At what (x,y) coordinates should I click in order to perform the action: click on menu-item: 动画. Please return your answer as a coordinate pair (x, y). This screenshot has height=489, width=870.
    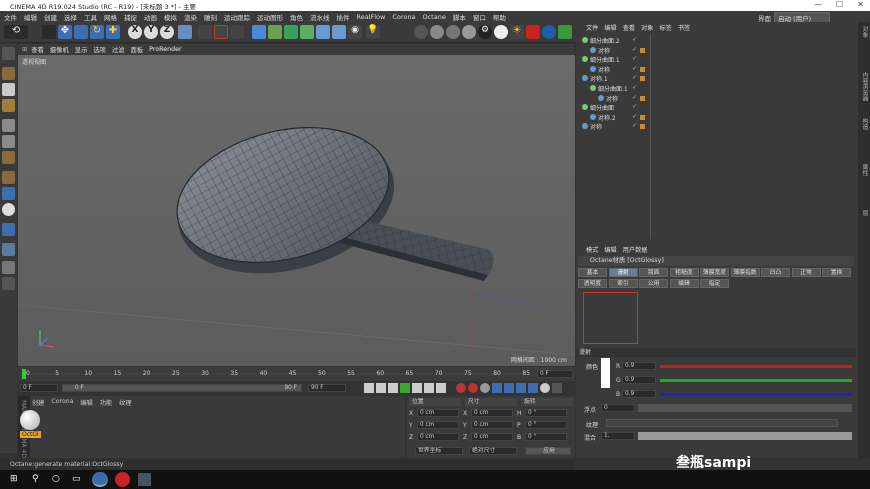
    Looking at the image, I should click on (150, 17).